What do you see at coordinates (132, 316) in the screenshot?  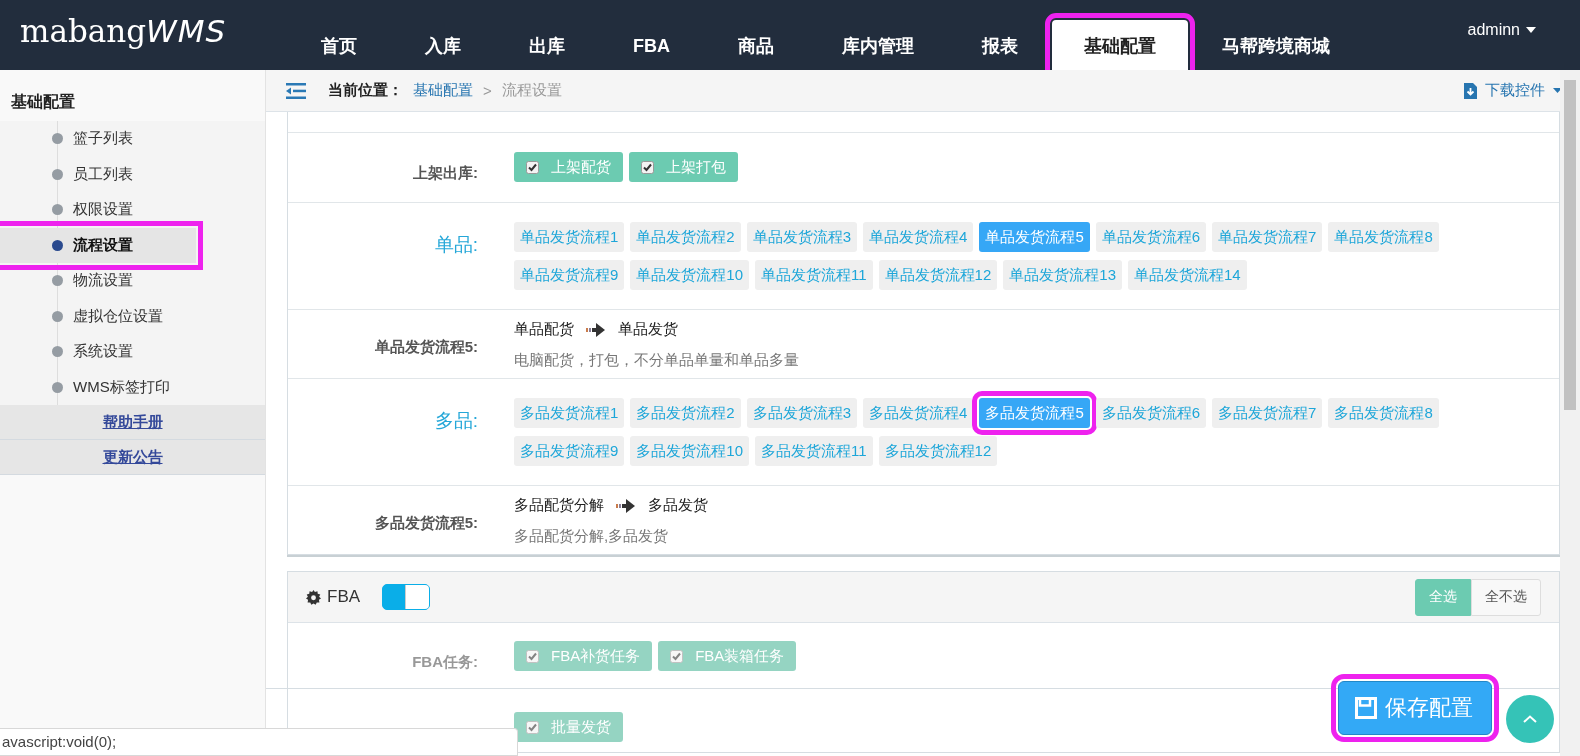 I see `sidebar-item: 虚拟仓位设置` at bounding box center [132, 316].